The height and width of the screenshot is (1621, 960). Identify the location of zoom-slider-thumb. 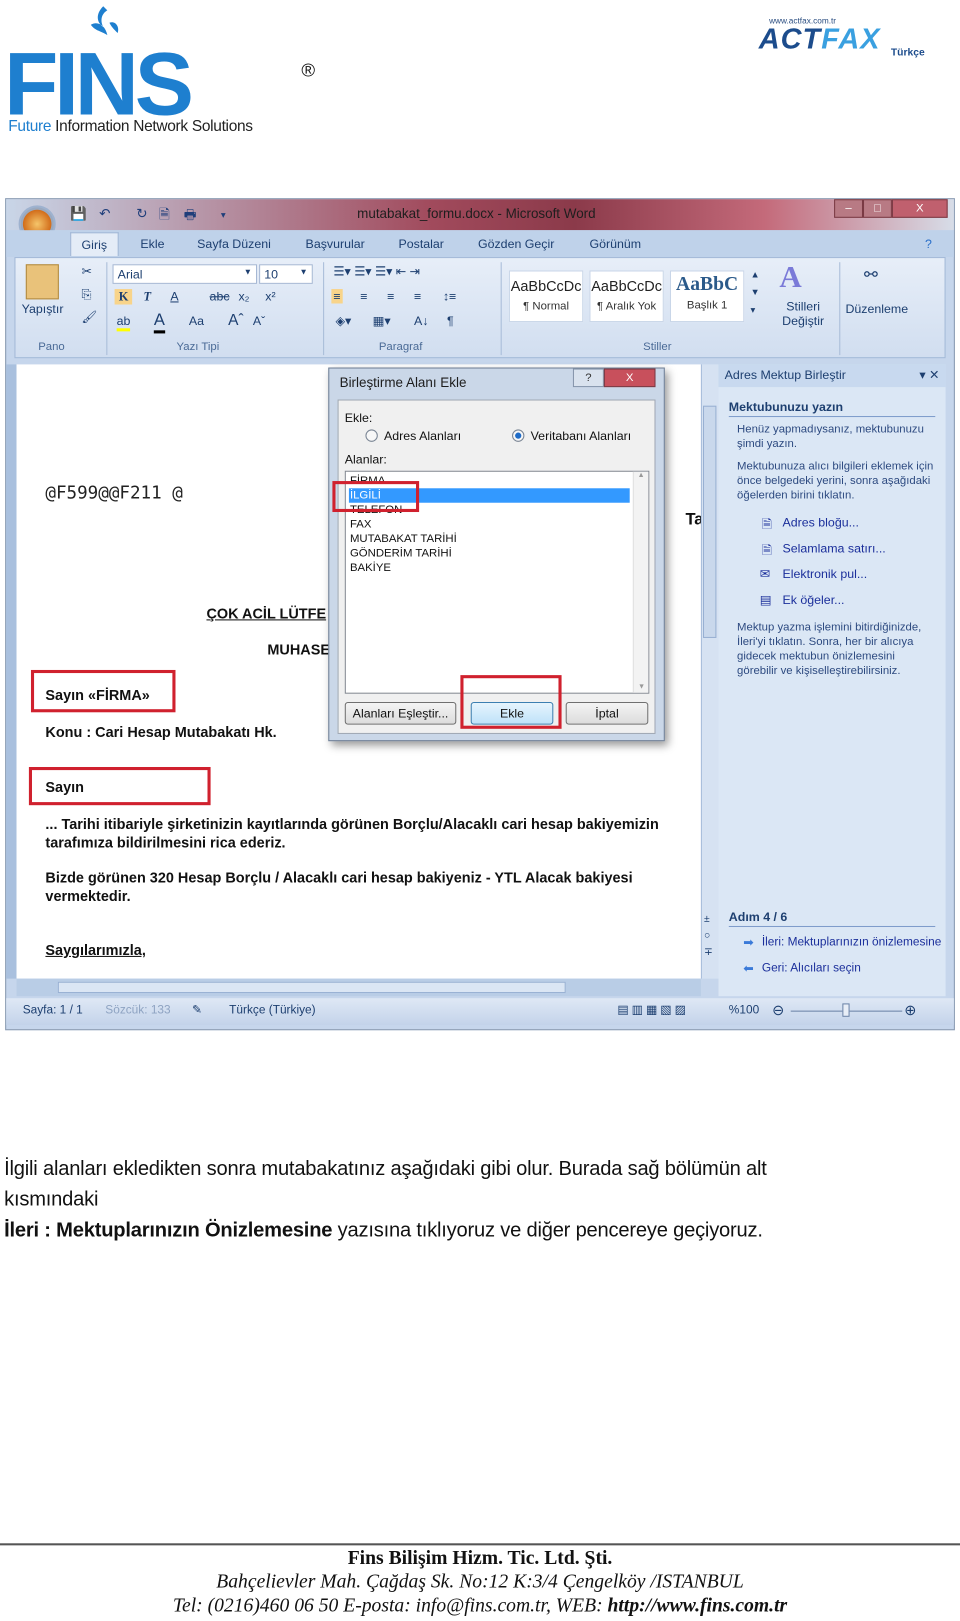
(846, 1010).